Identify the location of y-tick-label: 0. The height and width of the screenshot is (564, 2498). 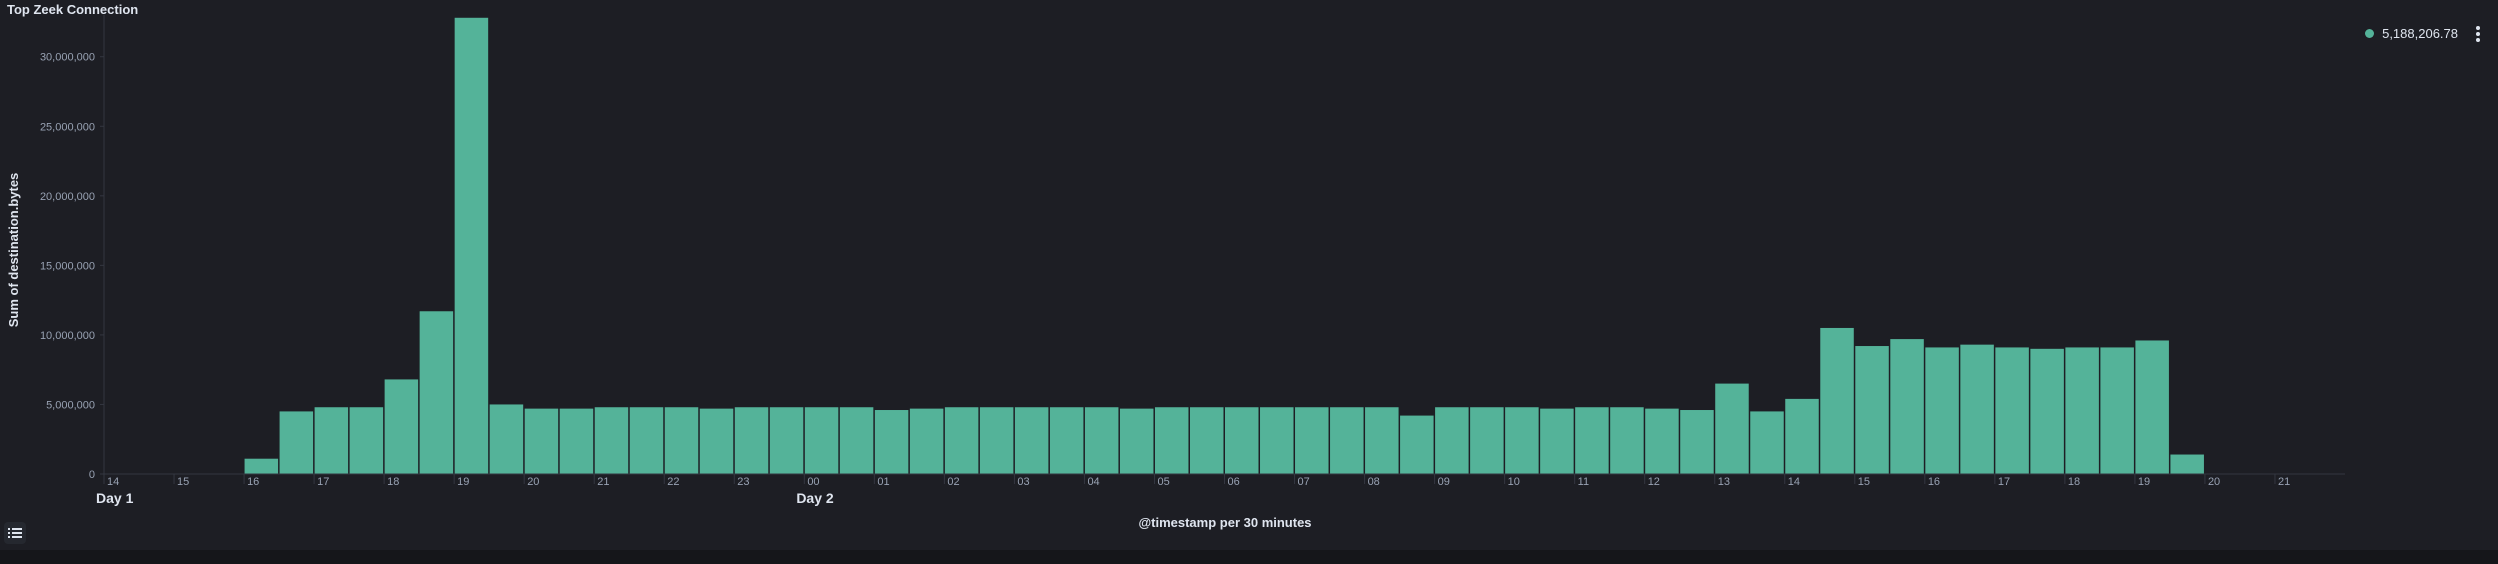
(92, 475).